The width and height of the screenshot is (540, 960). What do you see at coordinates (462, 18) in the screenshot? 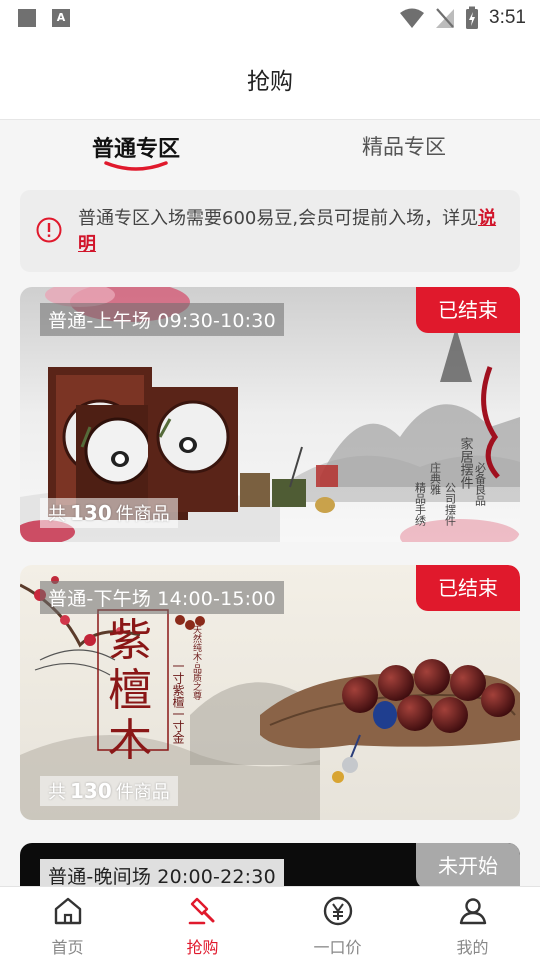
I see `status-system: 3:51` at bounding box center [462, 18].